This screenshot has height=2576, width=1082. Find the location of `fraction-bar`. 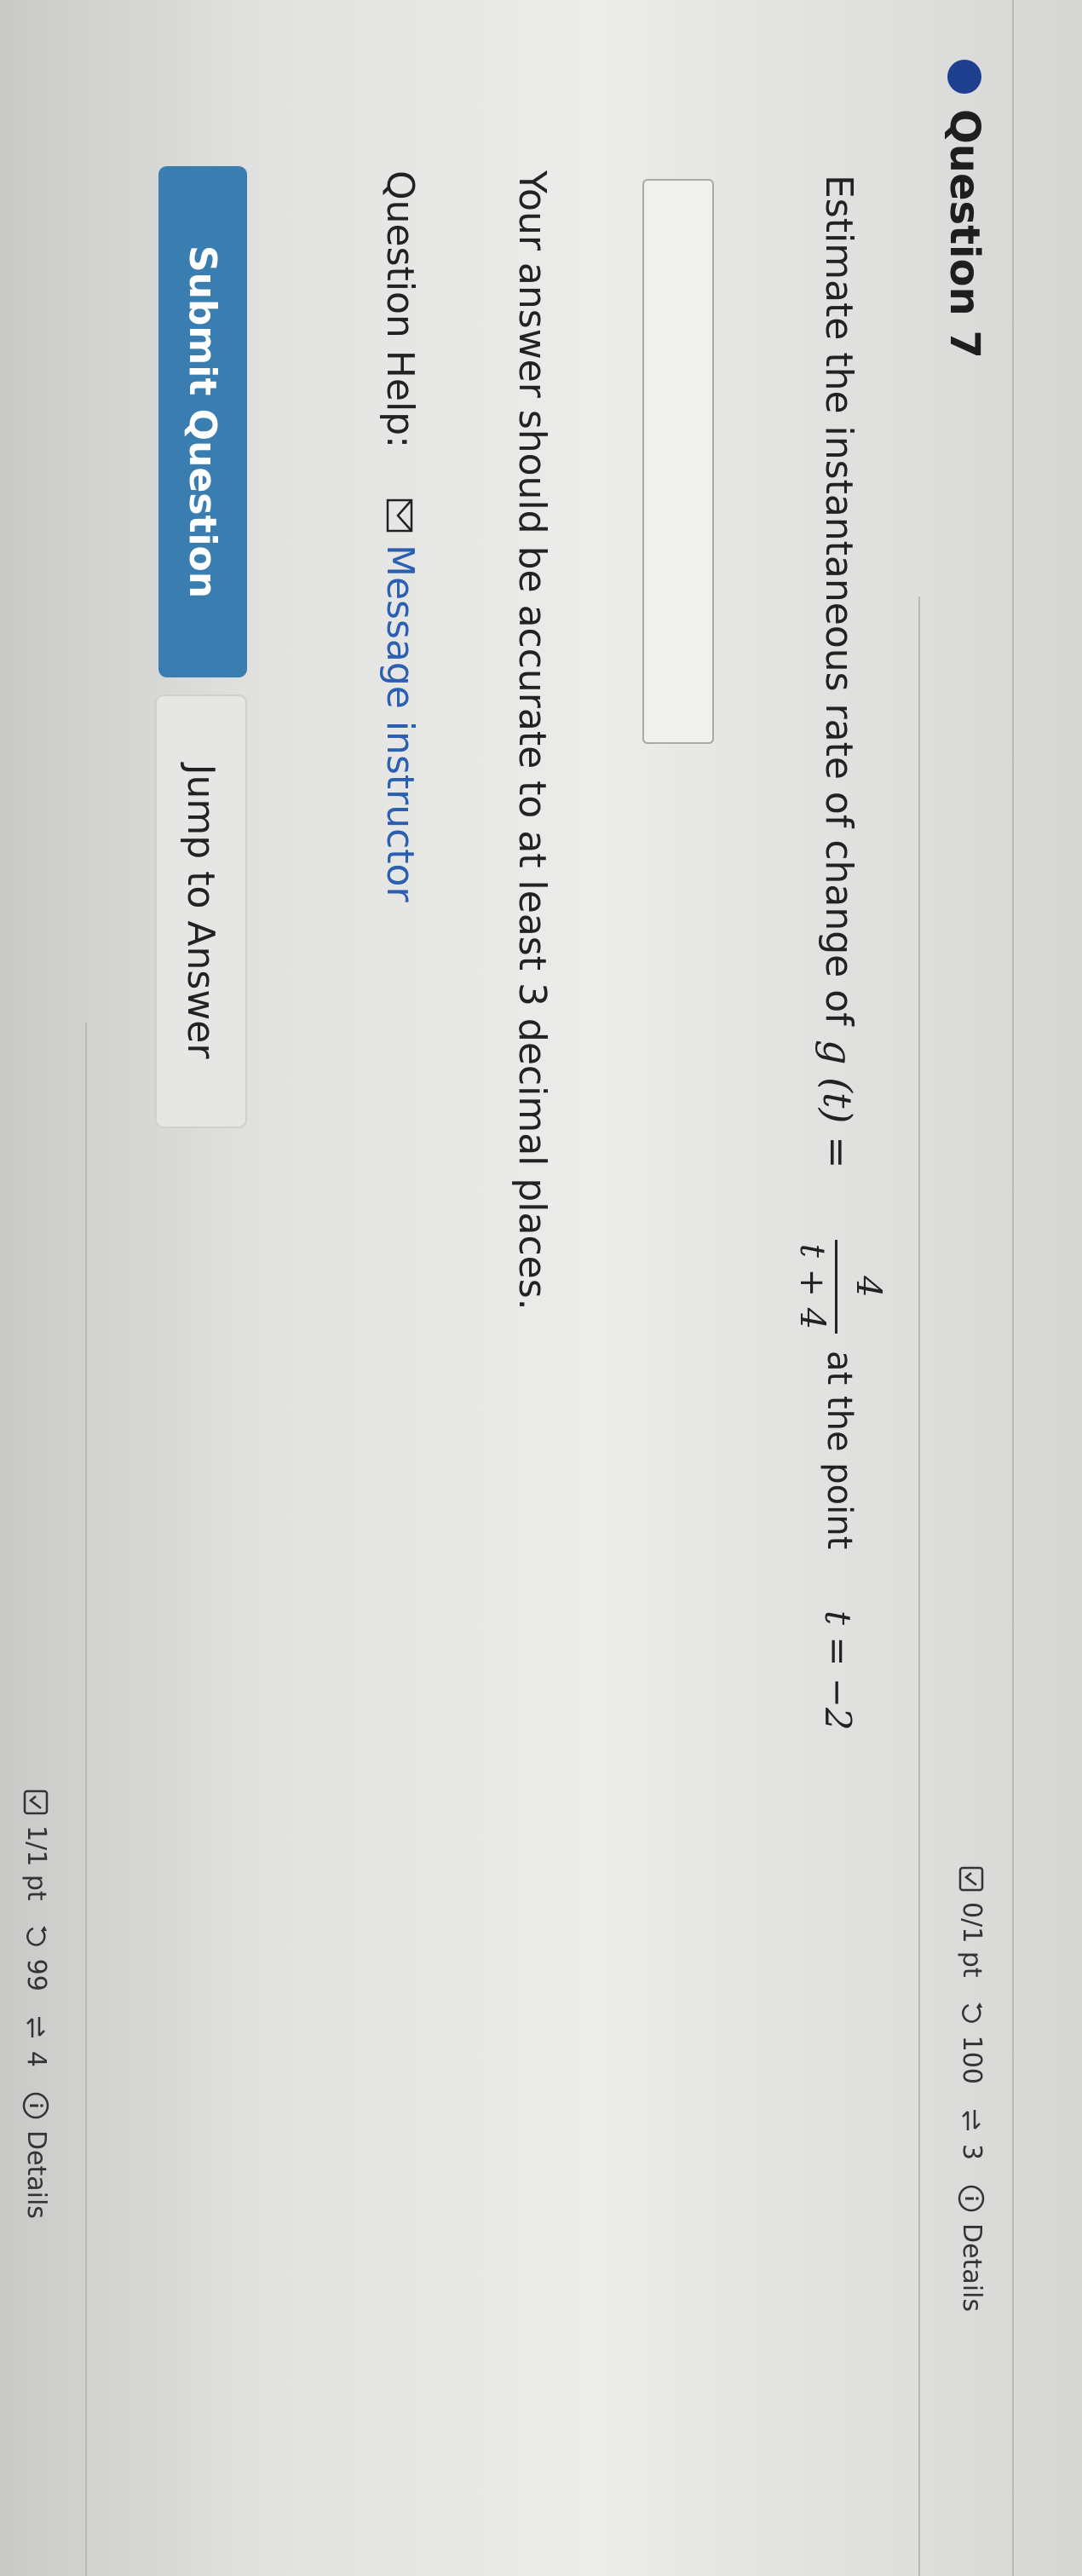

fraction-bar is located at coordinates (836, 1287).